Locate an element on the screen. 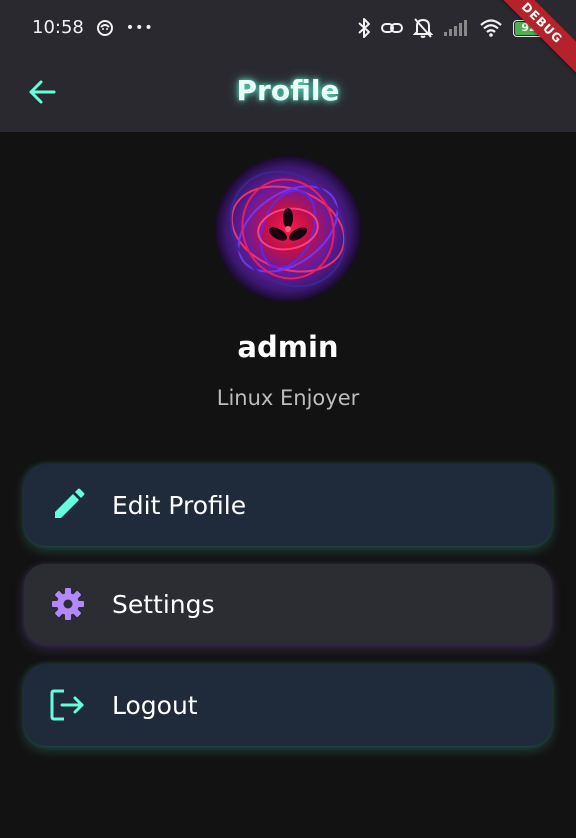  user-bio: Linux Enjoyer is located at coordinates (288, 398).